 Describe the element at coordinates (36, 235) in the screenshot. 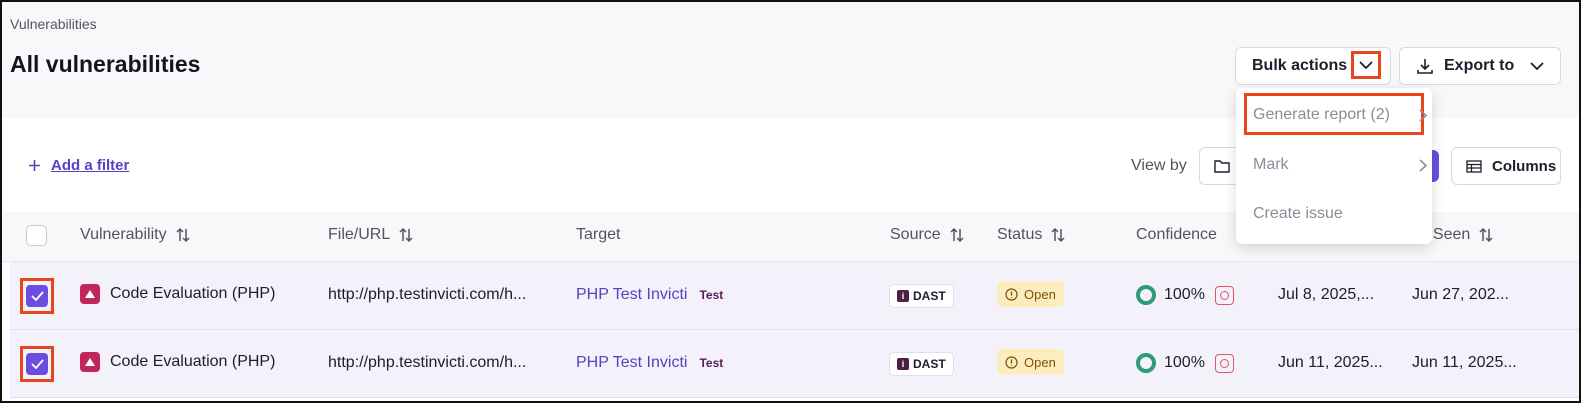

I see `select-all-checkbox` at that location.